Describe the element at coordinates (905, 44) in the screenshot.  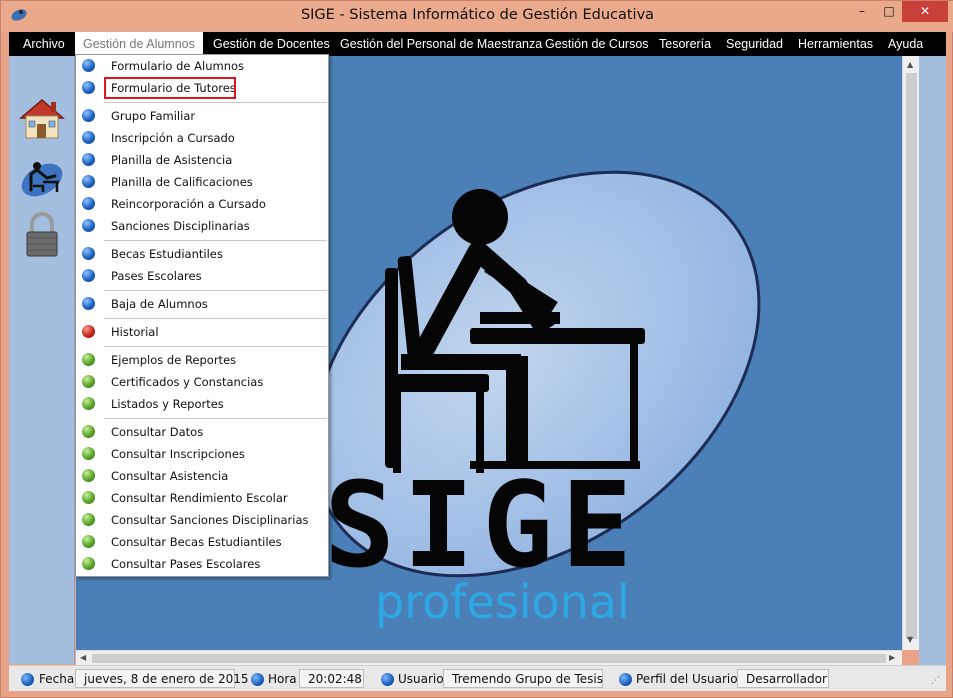
I see `menu-ayuda: Ayuda` at that location.